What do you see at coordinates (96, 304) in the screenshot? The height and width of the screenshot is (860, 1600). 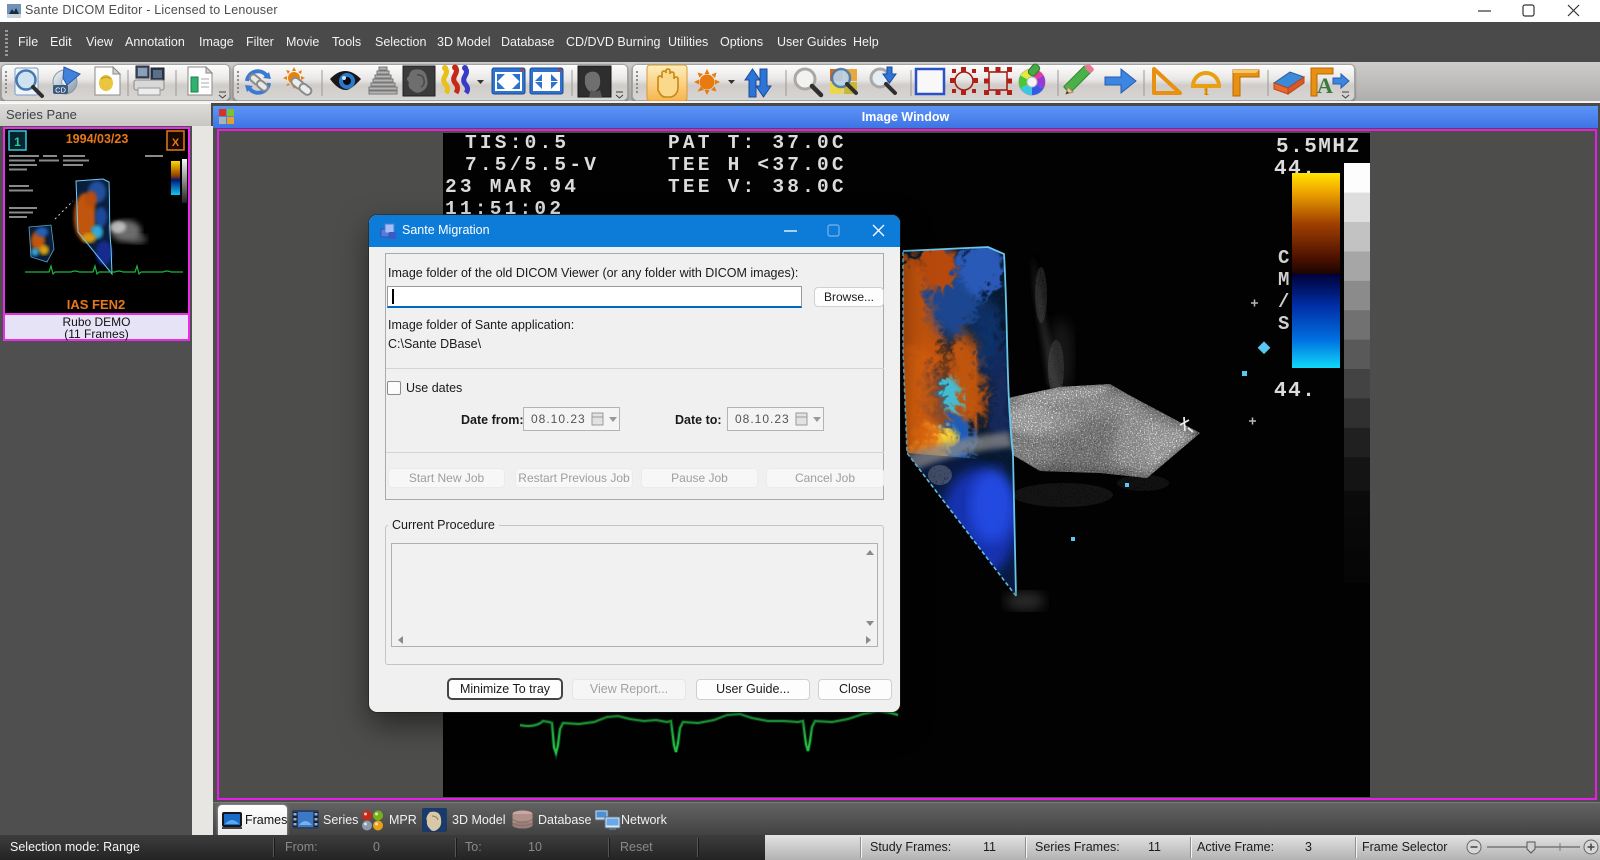 I see `svg-text: IAS FEN2` at bounding box center [96, 304].